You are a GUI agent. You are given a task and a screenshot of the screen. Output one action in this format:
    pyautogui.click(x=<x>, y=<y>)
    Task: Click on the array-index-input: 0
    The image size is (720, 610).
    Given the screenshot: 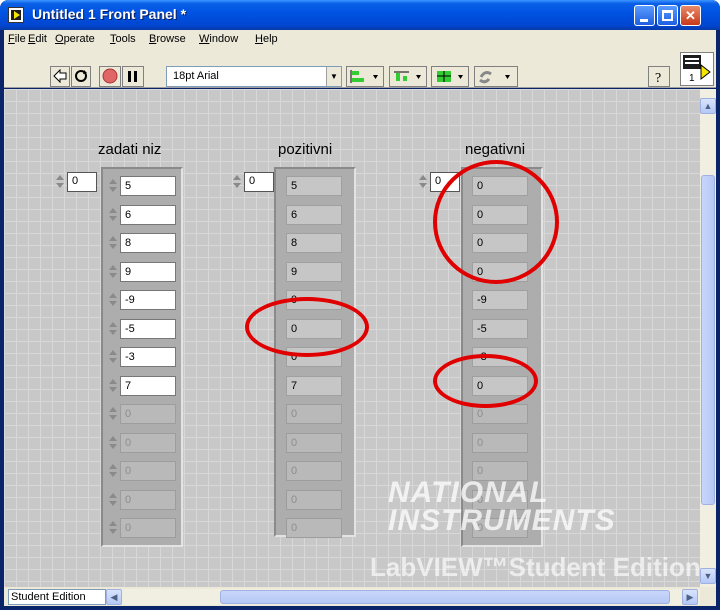 What is the action you would take?
    pyautogui.click(x=82, y=182)
    